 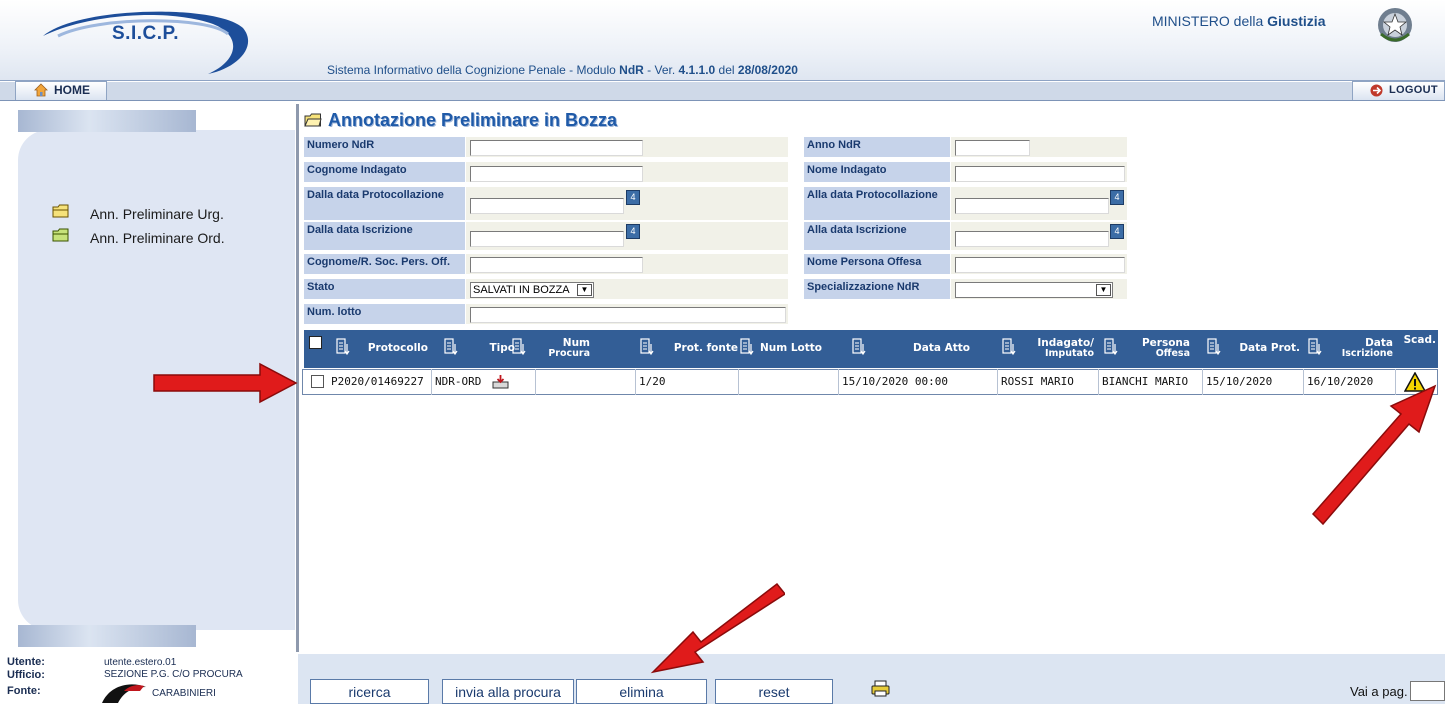 What do you see at coordinates (124, 693) in the screenshot?
I see `carabinieri-logo-icon` at bounding box center [124, 693].